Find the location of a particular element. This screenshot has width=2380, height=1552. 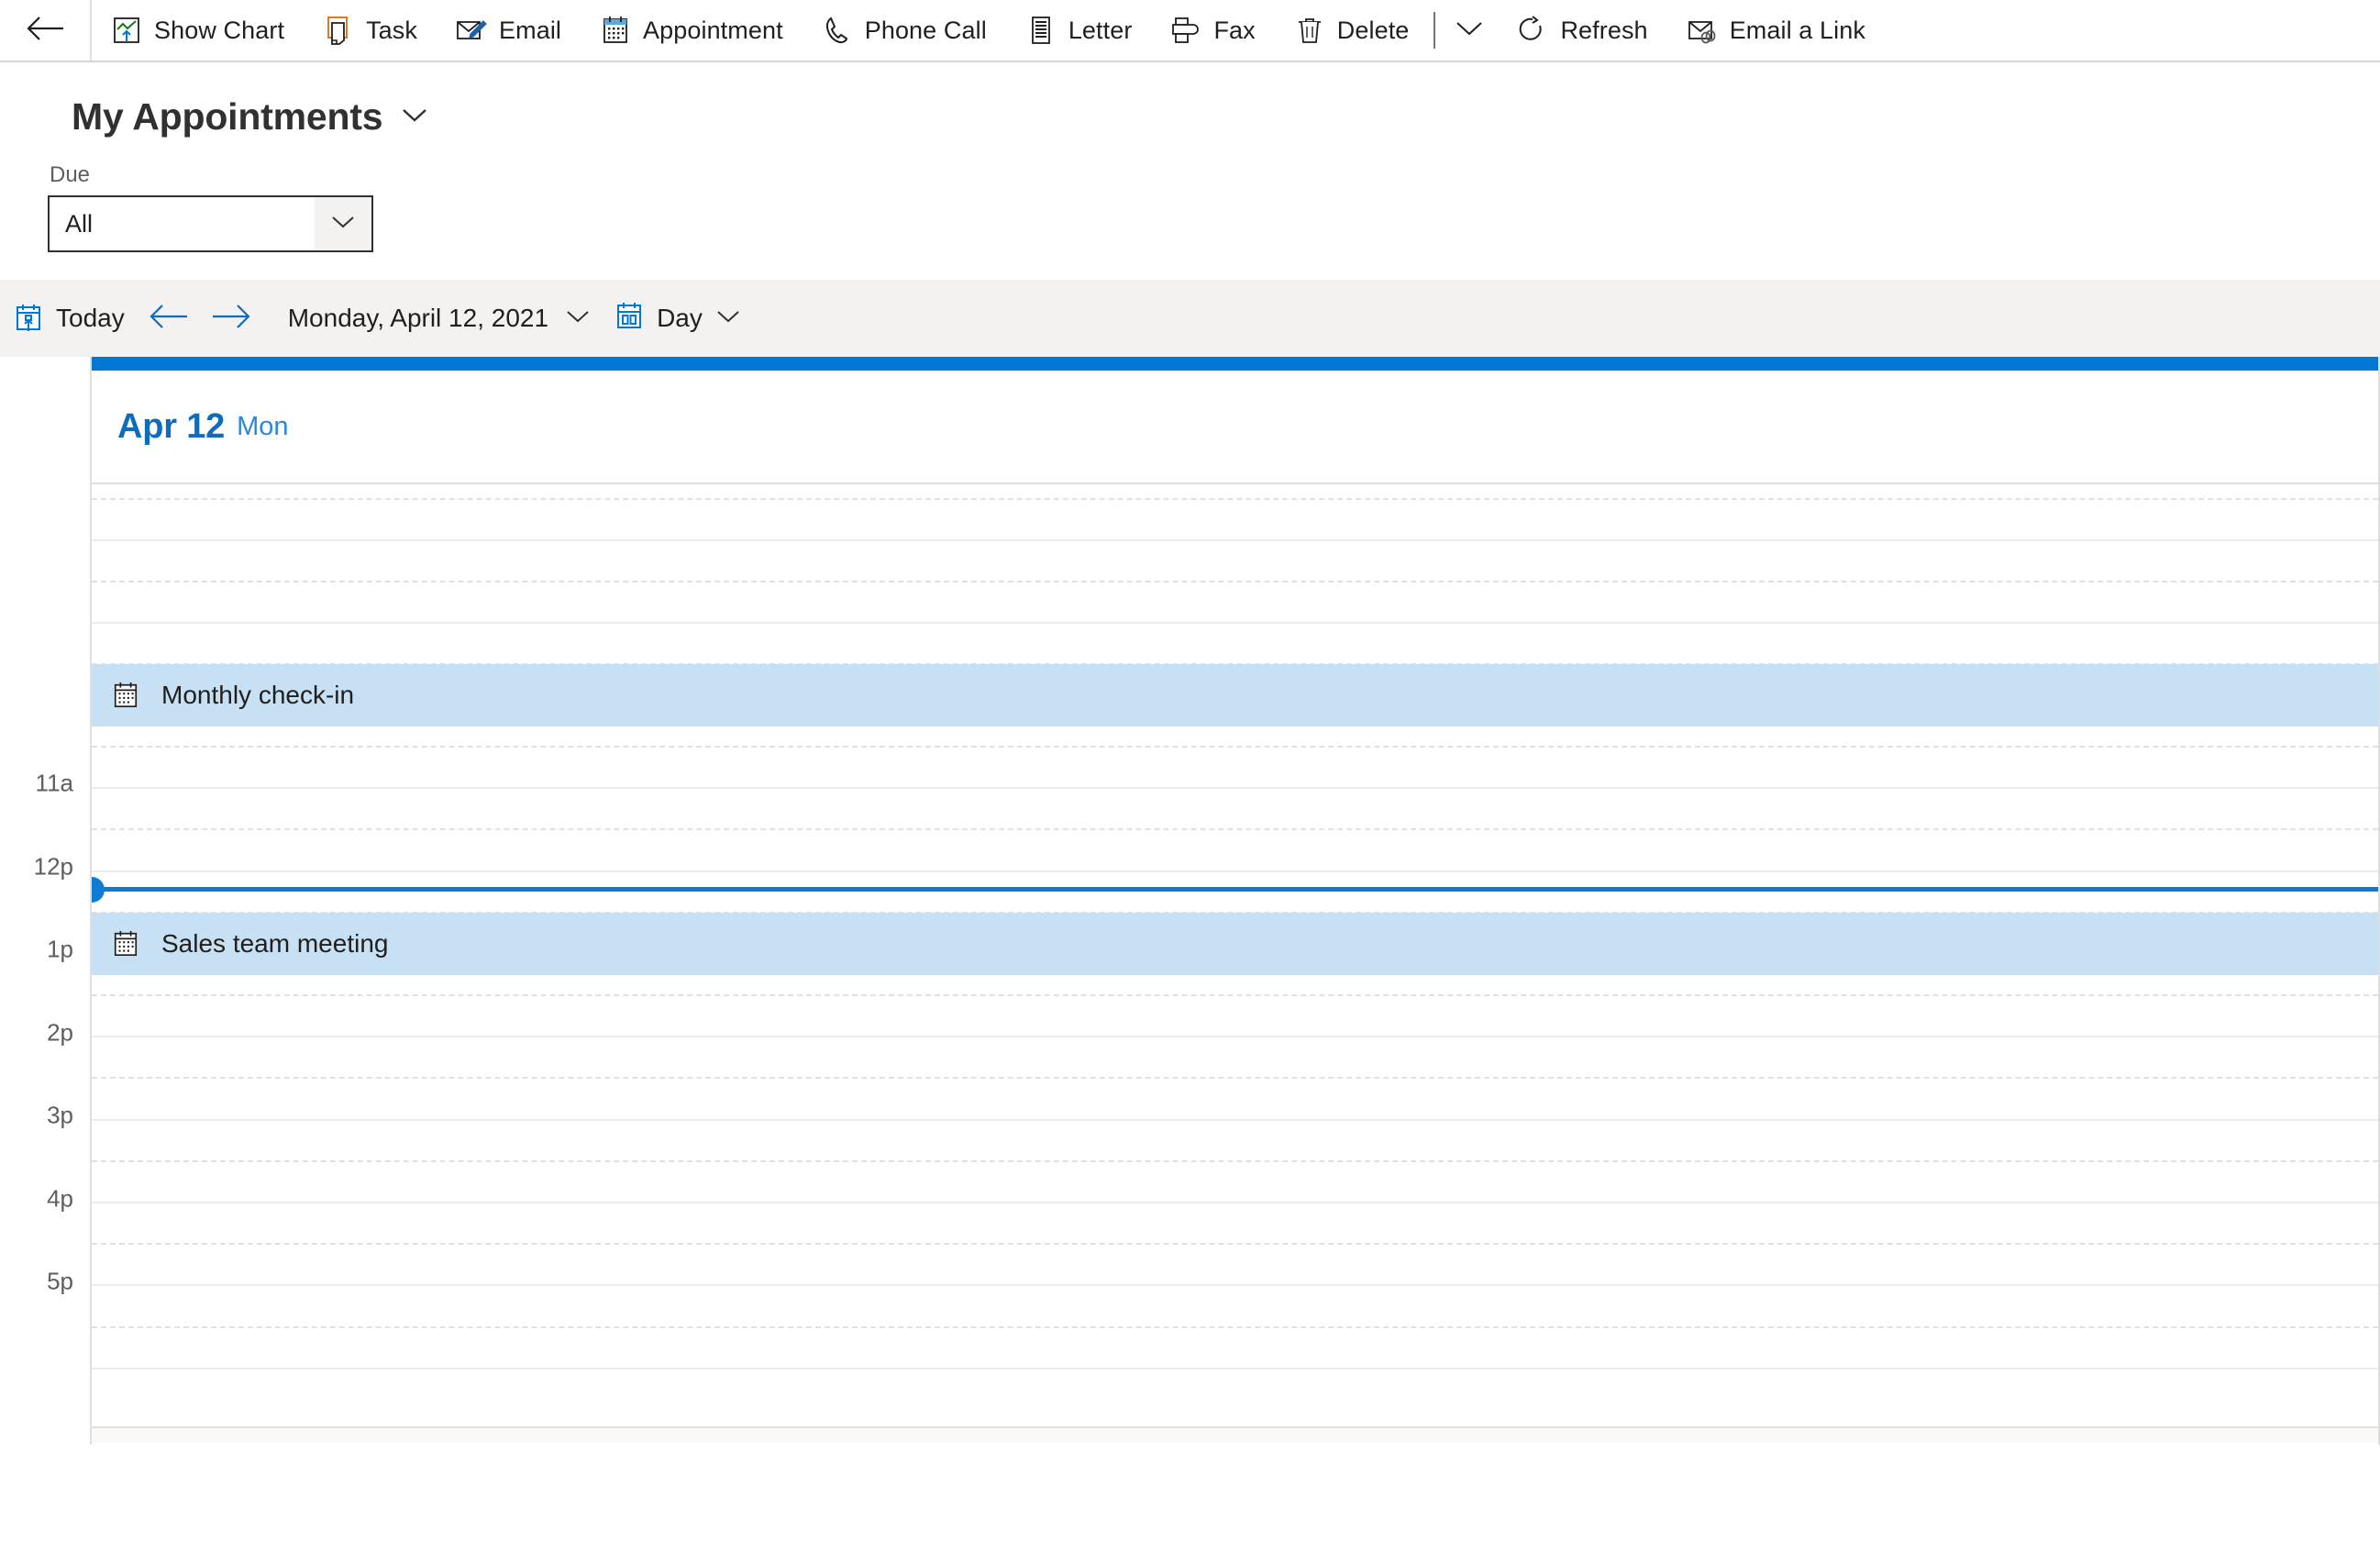

task-button: Task is located at coordinates (370, 30).